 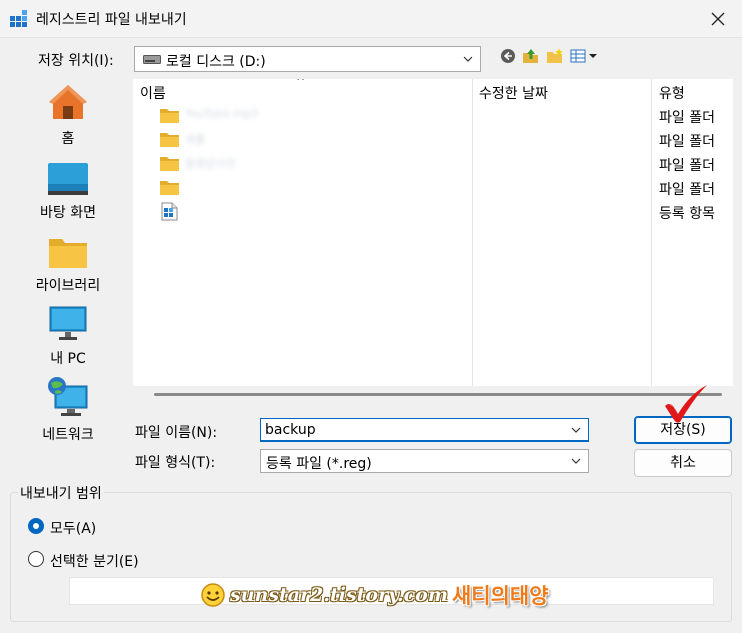 What do you see at coordinates (94, 562) in the screenshot?
I see `export-selected-branch-label: 선택한 분기(E)` at bounding box center [94, 562].